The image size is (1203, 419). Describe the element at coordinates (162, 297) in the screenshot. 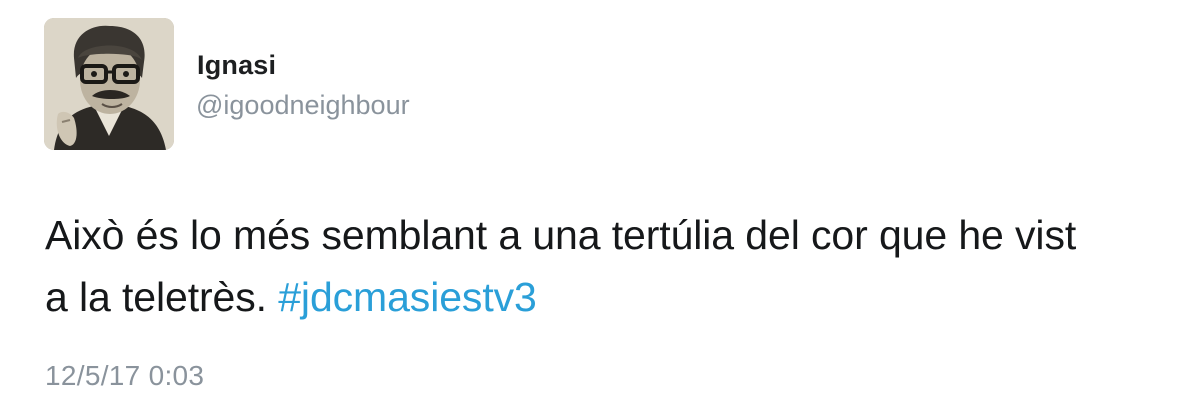

I see `tweet-text-line-2: a la teletrès.` at that location.